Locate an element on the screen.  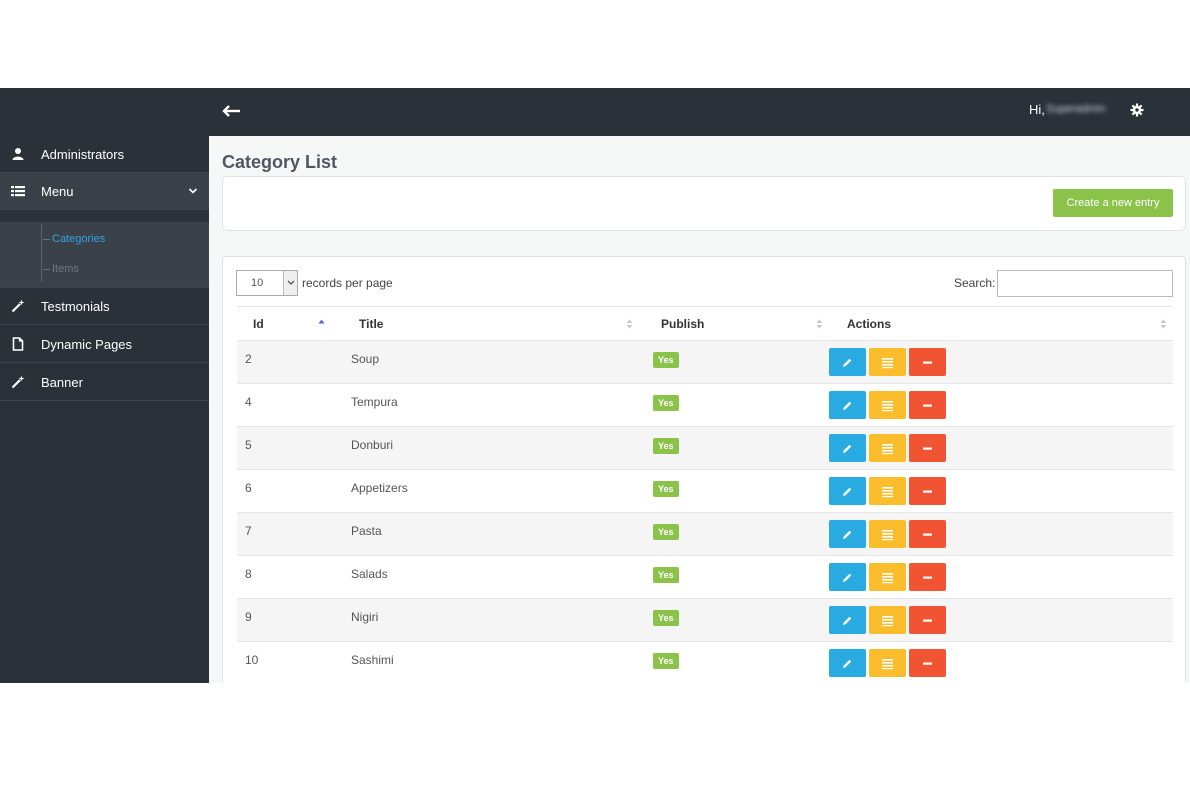
cell-title: Pasta is located at coordinates (485, 534).